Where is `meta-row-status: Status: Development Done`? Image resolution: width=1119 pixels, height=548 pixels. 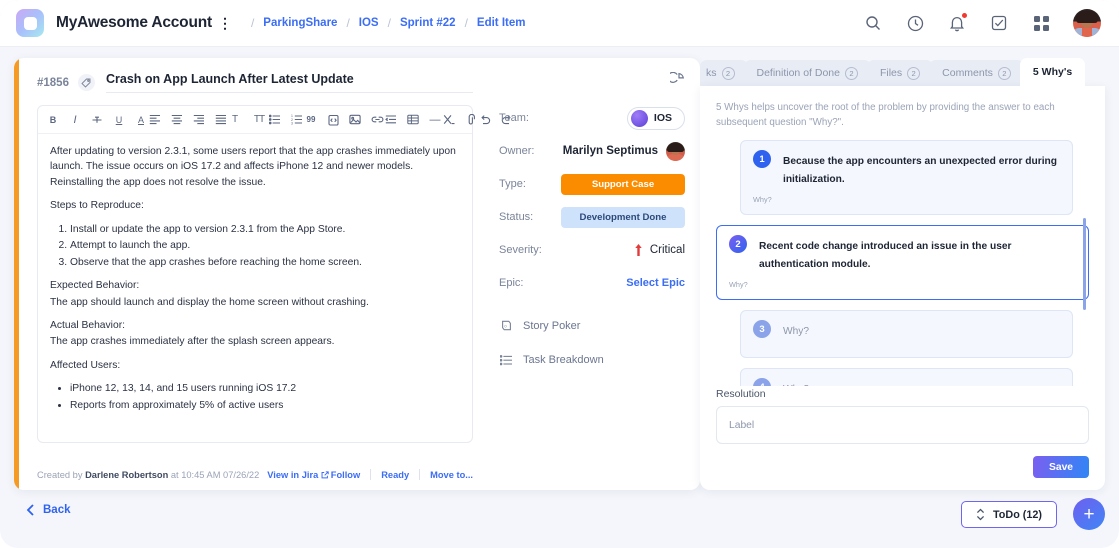
meta-row-status: Status: Development Done is located at coordinates (592, 217).